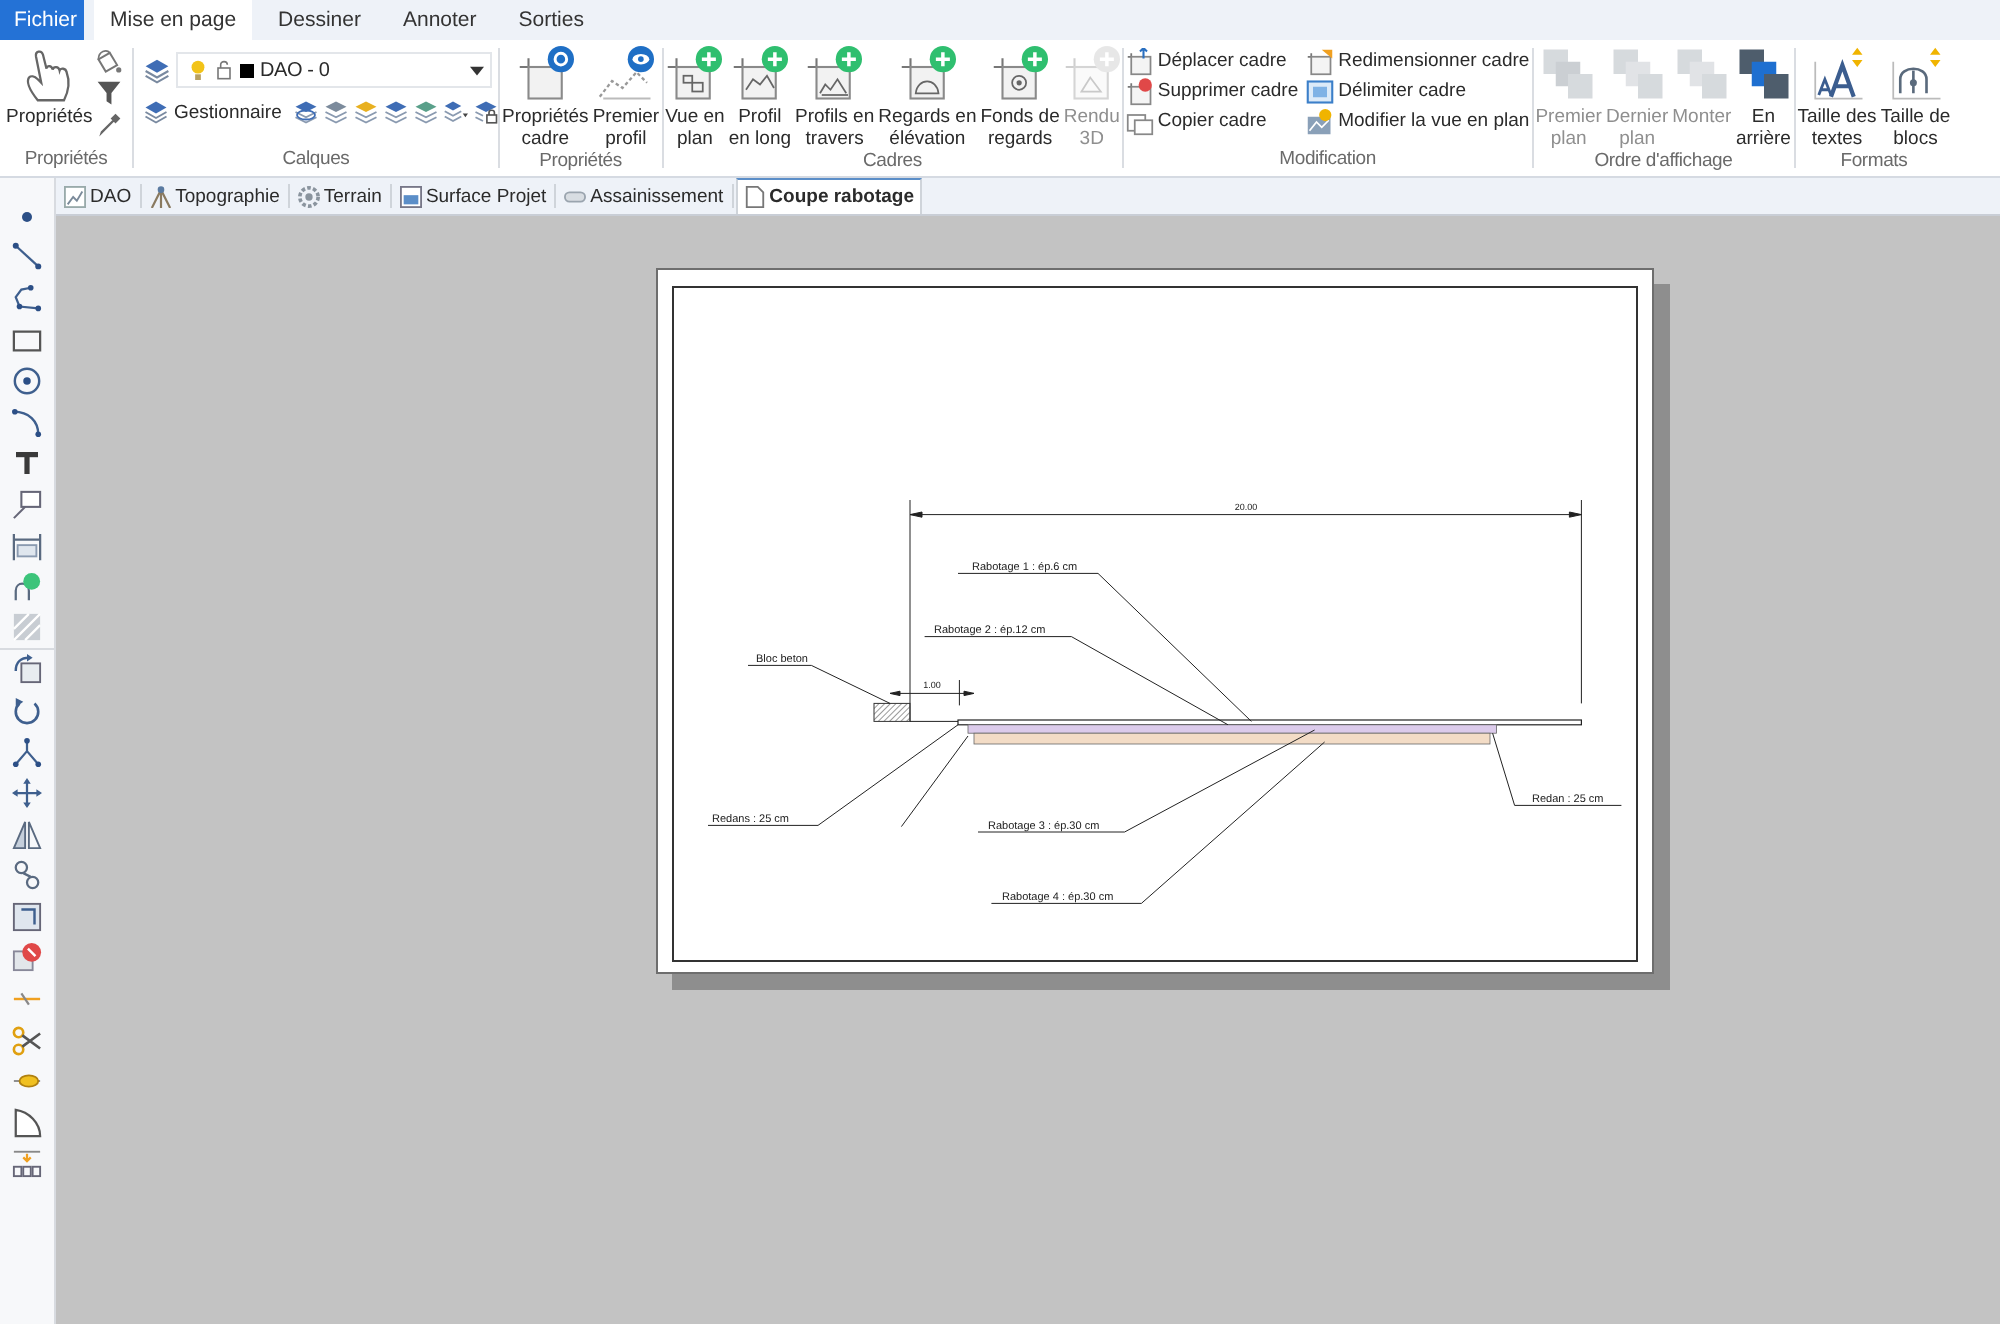  What do you see at coordinates (1418, 91) in the screenshot?
I see `ribbon-button: Délimiter cadre` at bounding box center [1418, 91].